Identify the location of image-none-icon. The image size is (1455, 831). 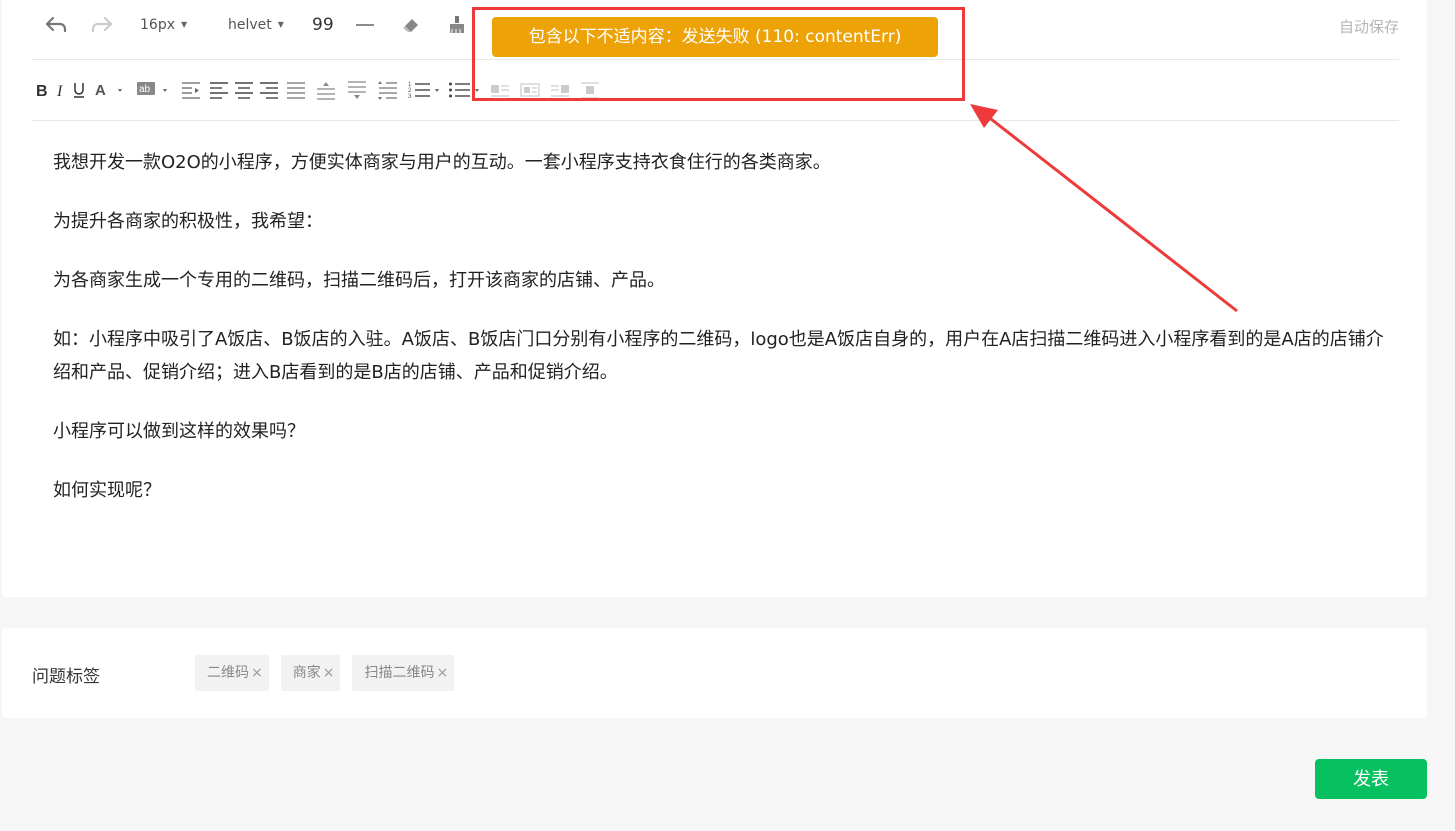
(530, 90).